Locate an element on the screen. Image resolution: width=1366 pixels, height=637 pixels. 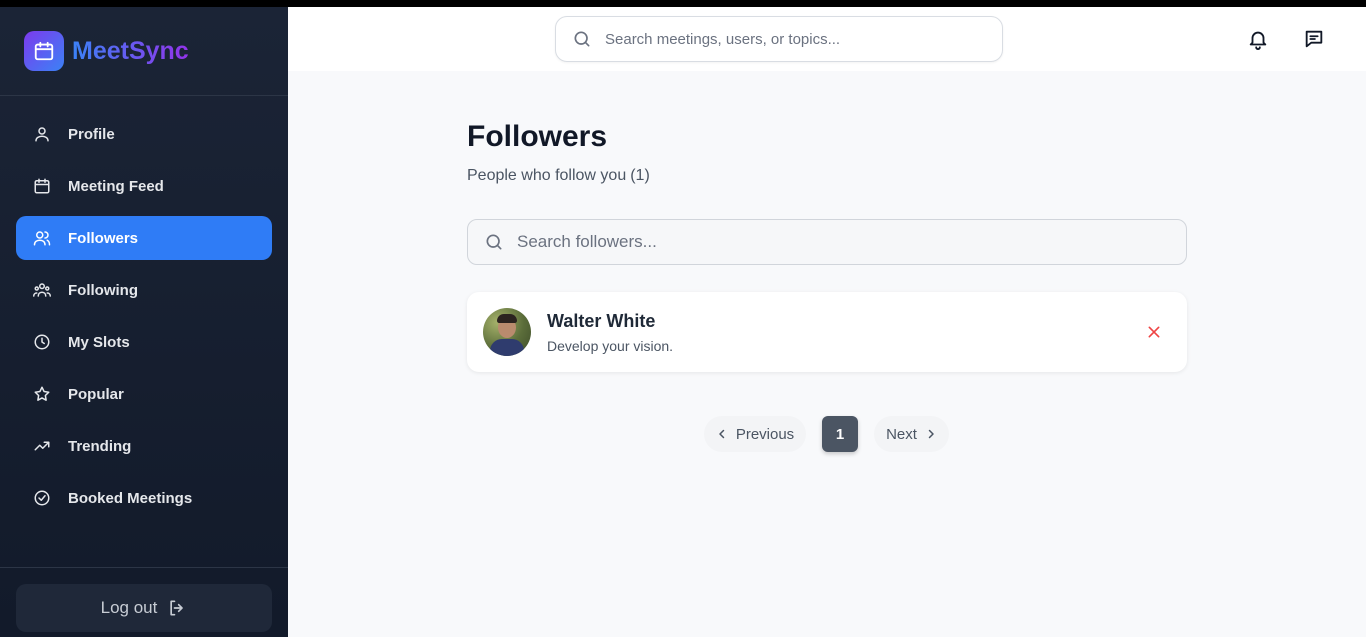
sidebar-item-label: Popular is located at coordinates (96, 394).